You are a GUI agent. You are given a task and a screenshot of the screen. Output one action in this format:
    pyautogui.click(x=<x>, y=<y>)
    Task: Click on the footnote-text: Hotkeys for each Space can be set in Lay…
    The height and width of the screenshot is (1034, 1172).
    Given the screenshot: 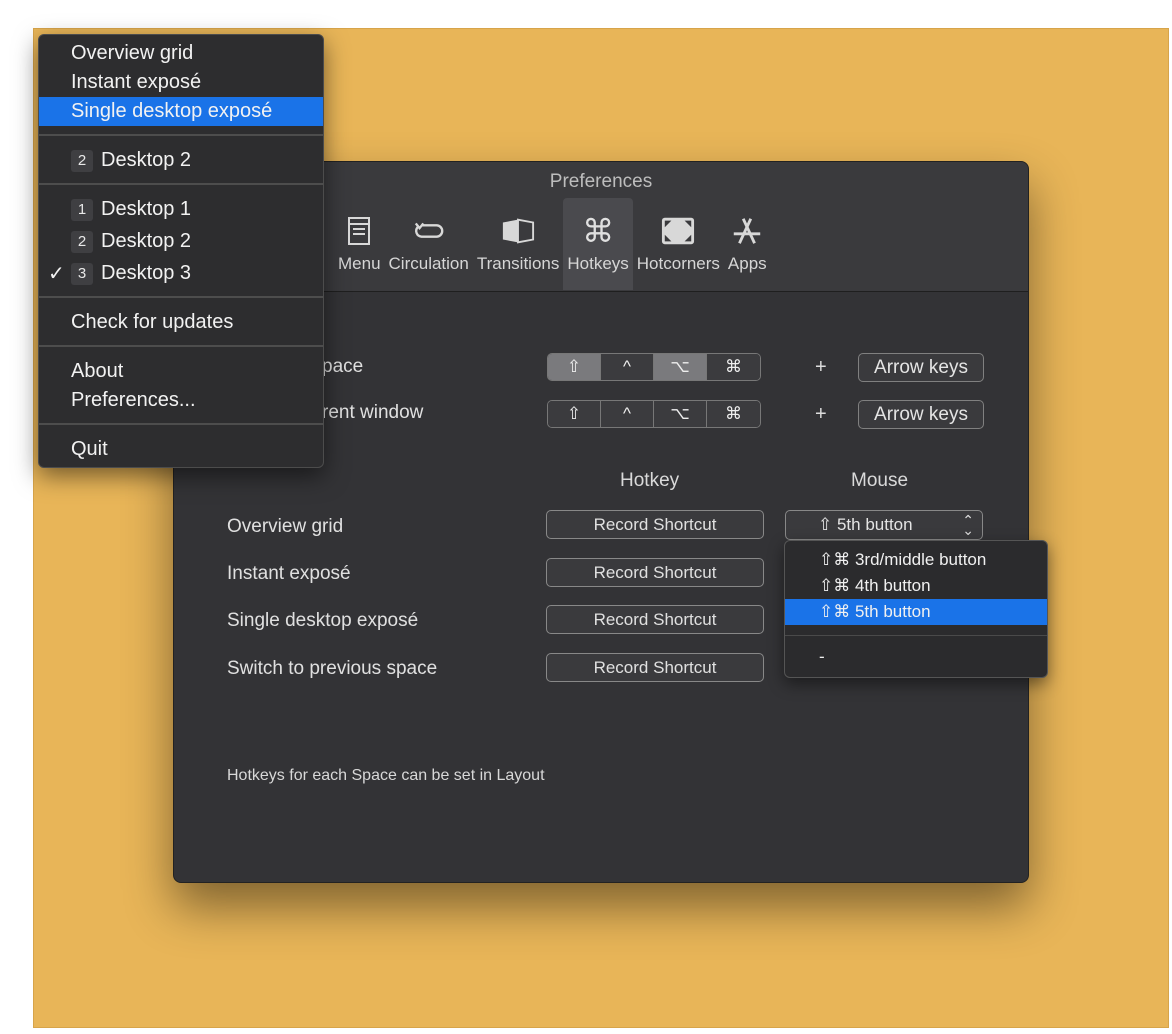 What is the action you would take?
    pyautogui.click(x=386, y=775)
    